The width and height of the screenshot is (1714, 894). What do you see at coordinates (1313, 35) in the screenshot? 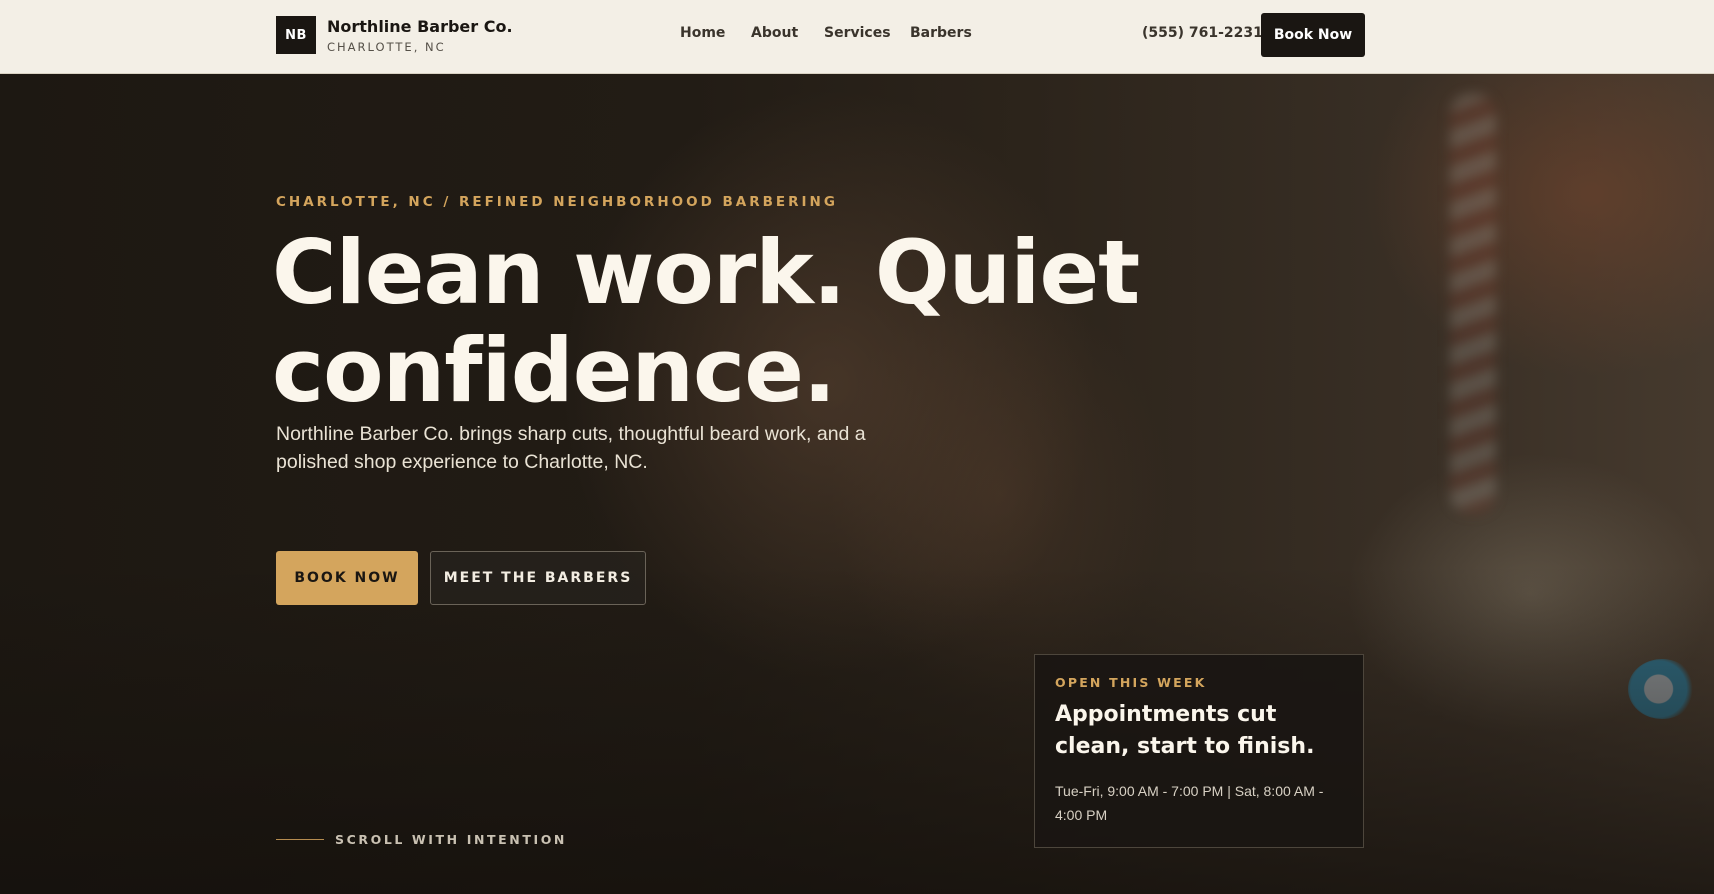
I see `book-now-header-button: Book Now` at bounding box center [1313, 35].